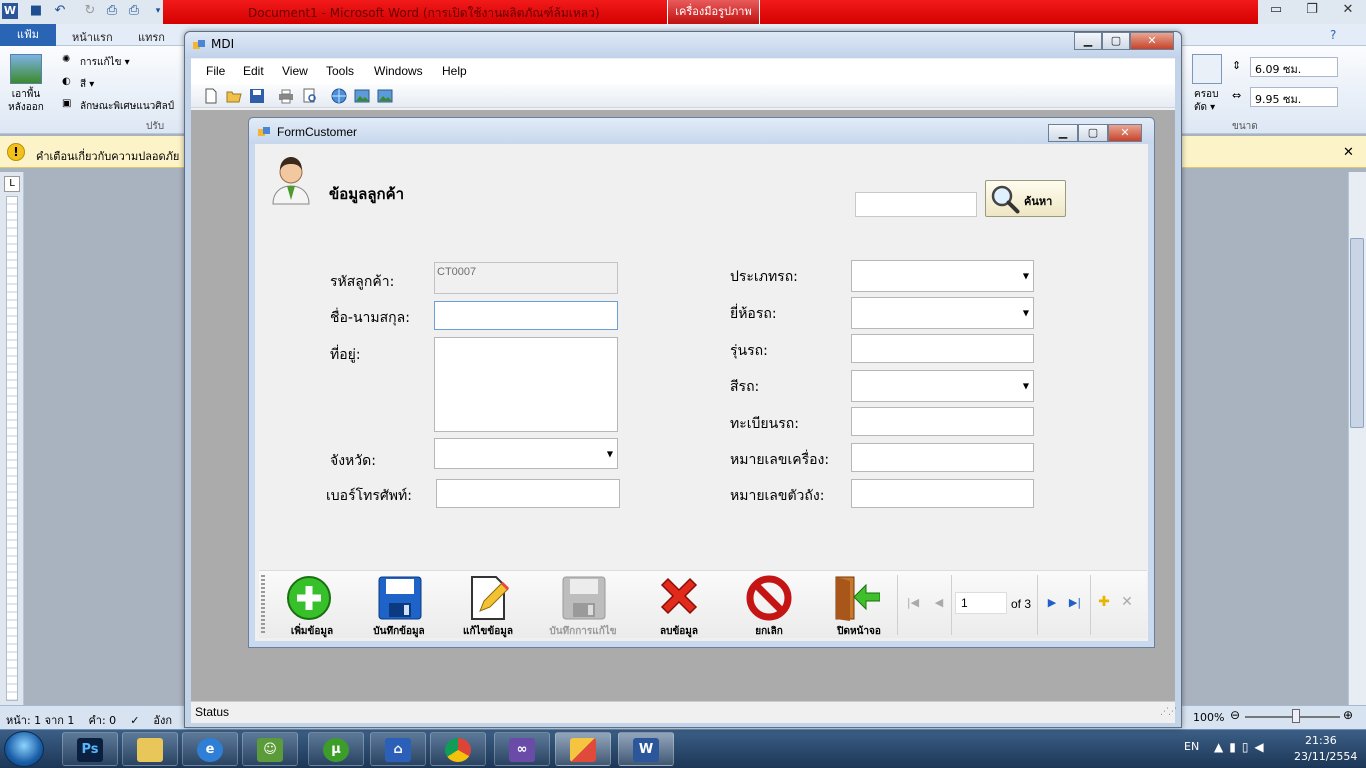  What do you see at coordinates (942, 386) in the screenshot?
I see `car-color-dropdown: ▼` at bounding box center [942, 386].